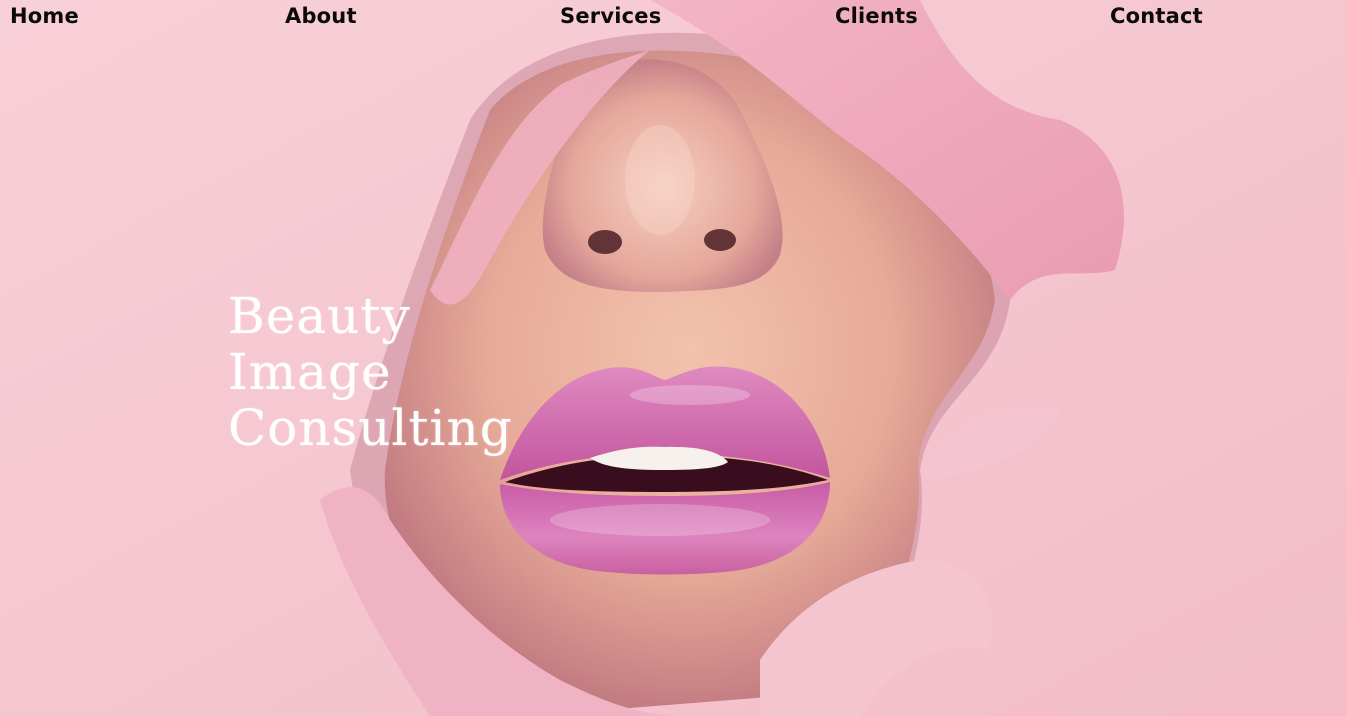 Image resolution: width=1346 pixels, height=716 pixels. What do you see at coordinates (610, 16) in the screenshot?
I see `nav-link-services: Services` at bounding box center [610, 16].